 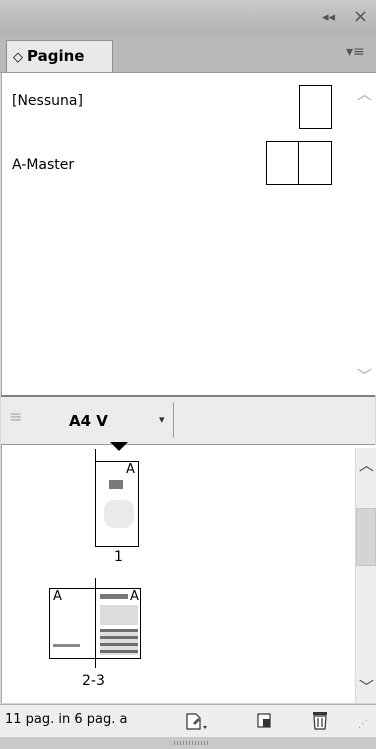 What do you see at coordinates (191, 743) in the screenshot?
I see `grip-dots` at bounding box center [191, 743].